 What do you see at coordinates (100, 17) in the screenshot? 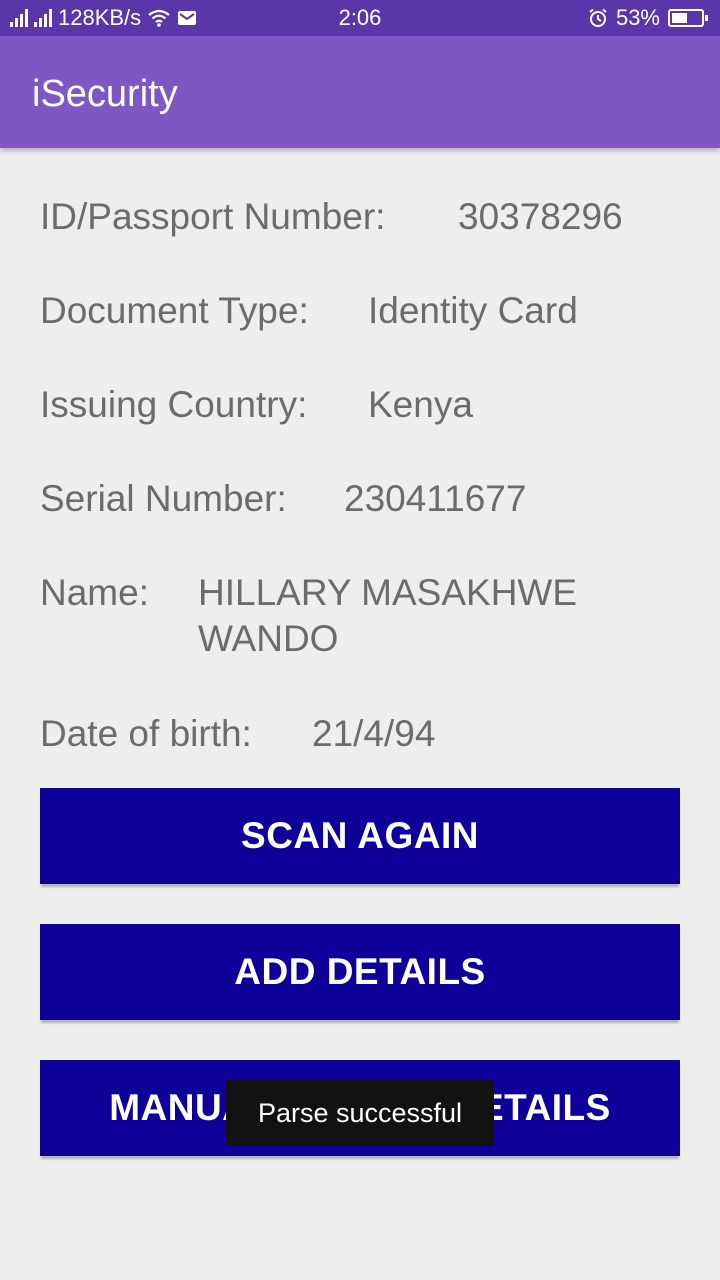
I see `network-speed: 128KB/s` at bounding box center [100, 17].